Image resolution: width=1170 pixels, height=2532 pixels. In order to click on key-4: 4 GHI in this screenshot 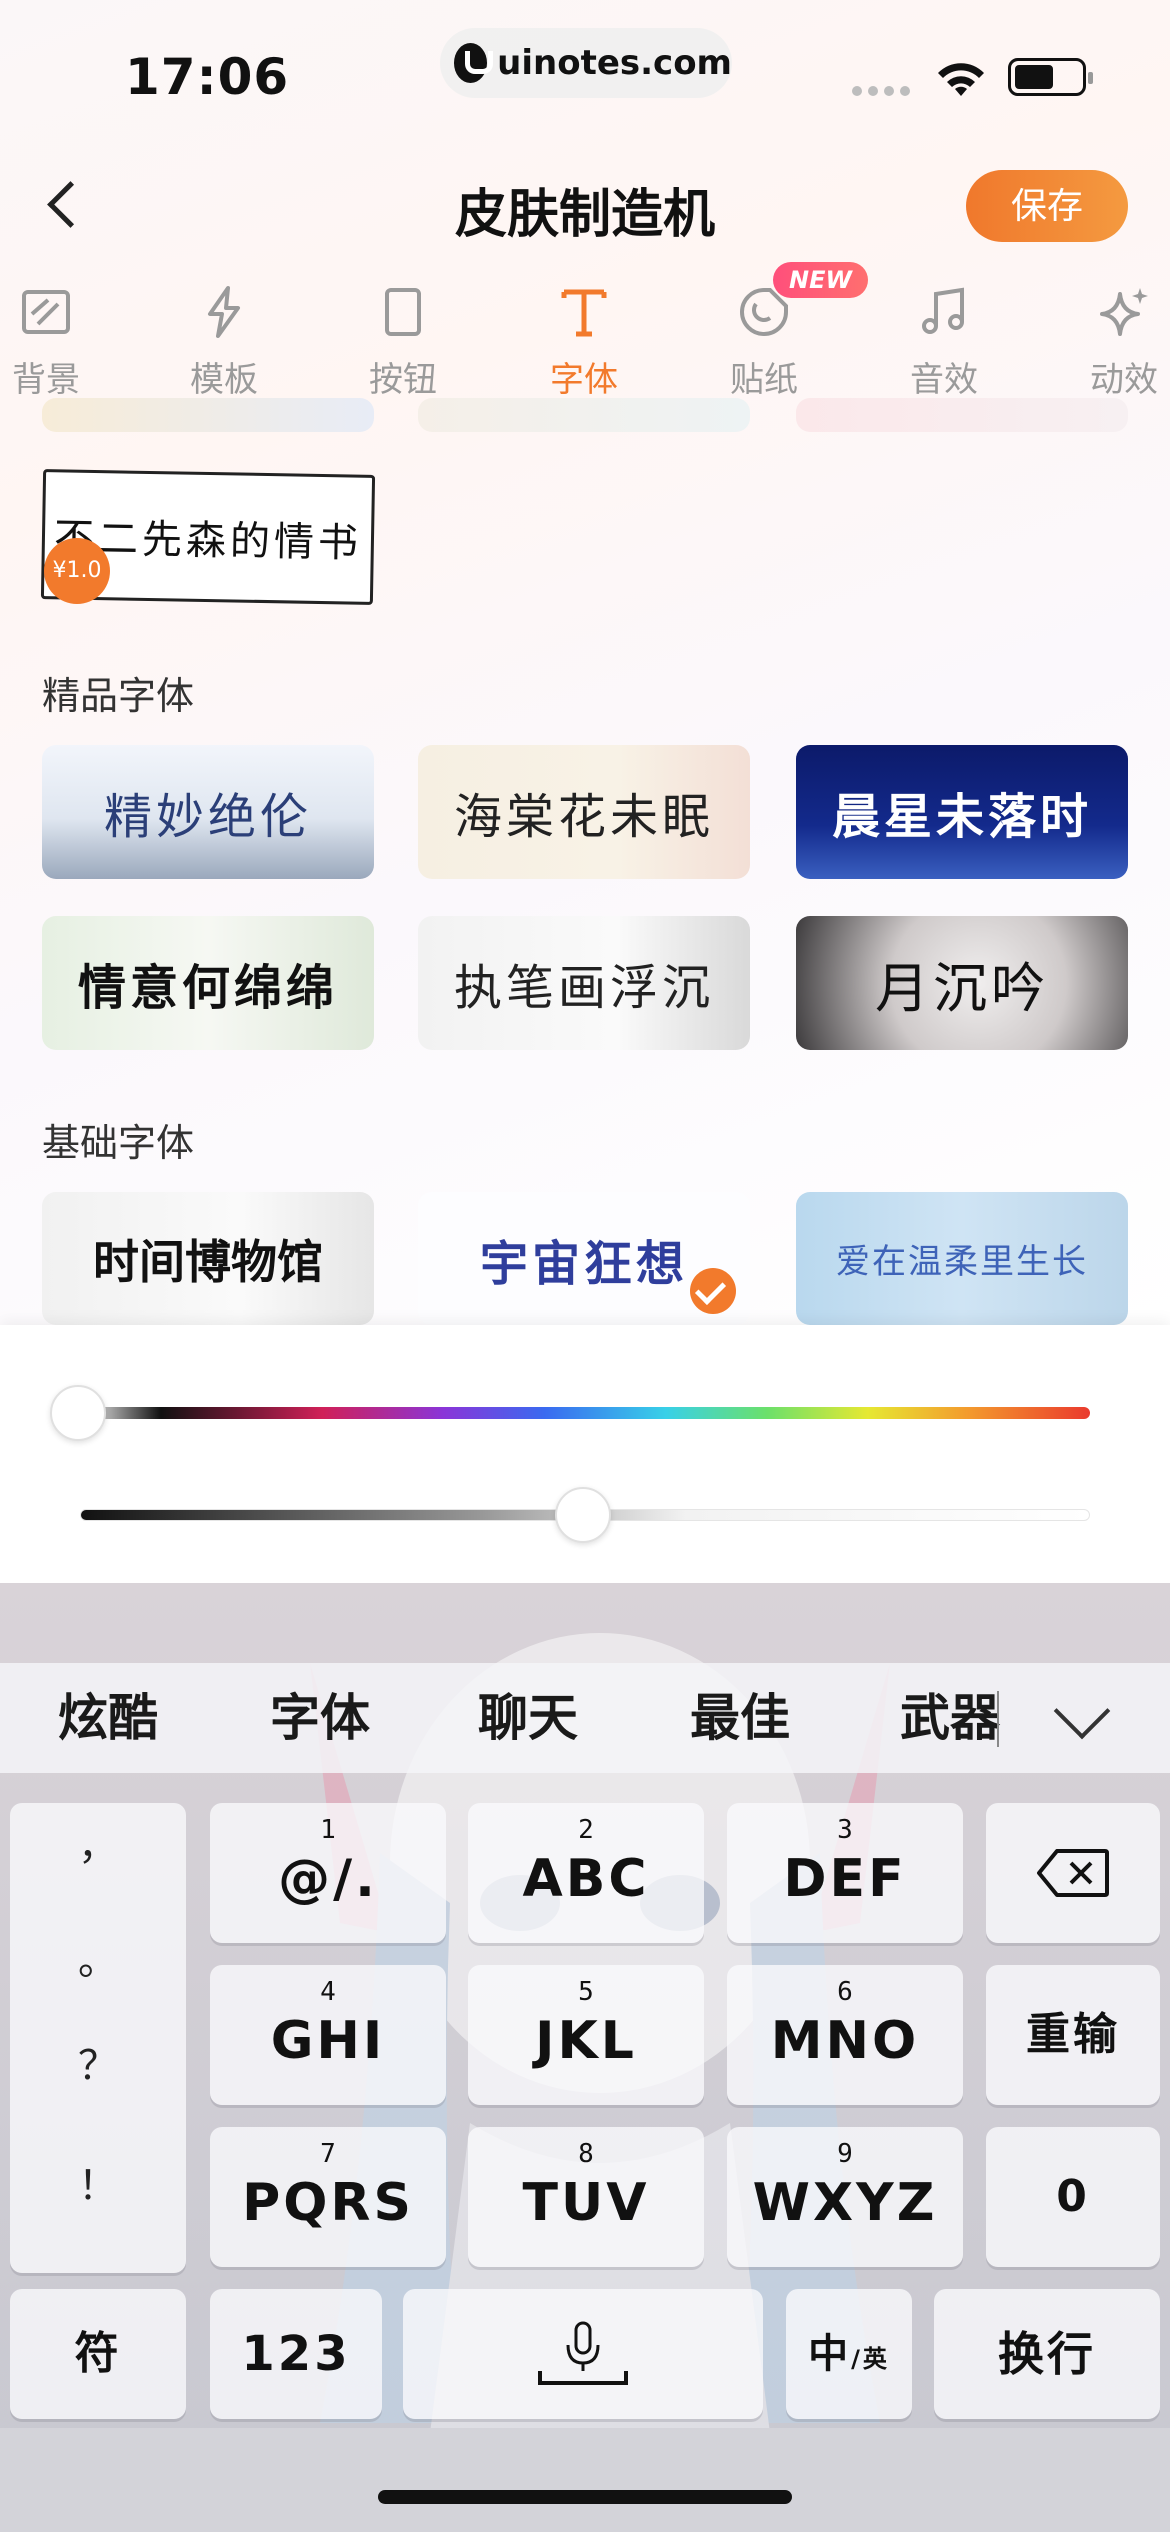, I will do `click(328, 2035)`.